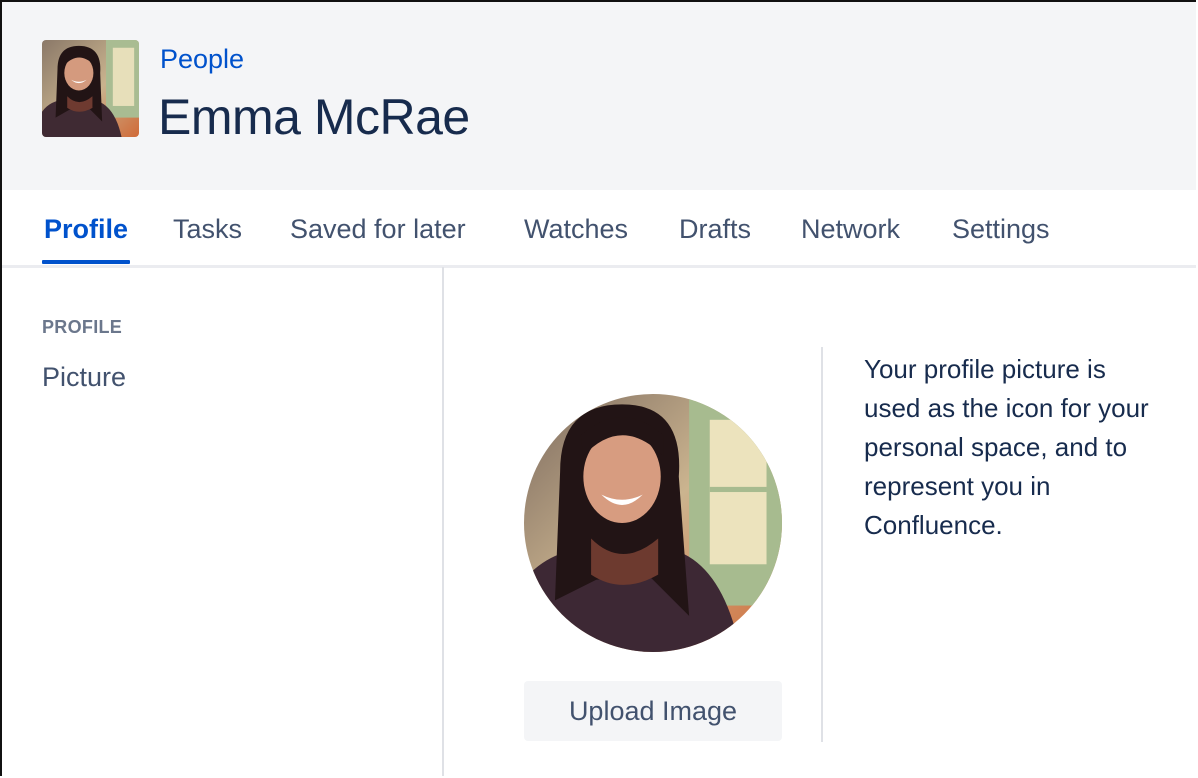  What do you see at coordinates (86, 229) in the screenshot?
I see `tab-profile: Profile` at bounding box center [86, 229].